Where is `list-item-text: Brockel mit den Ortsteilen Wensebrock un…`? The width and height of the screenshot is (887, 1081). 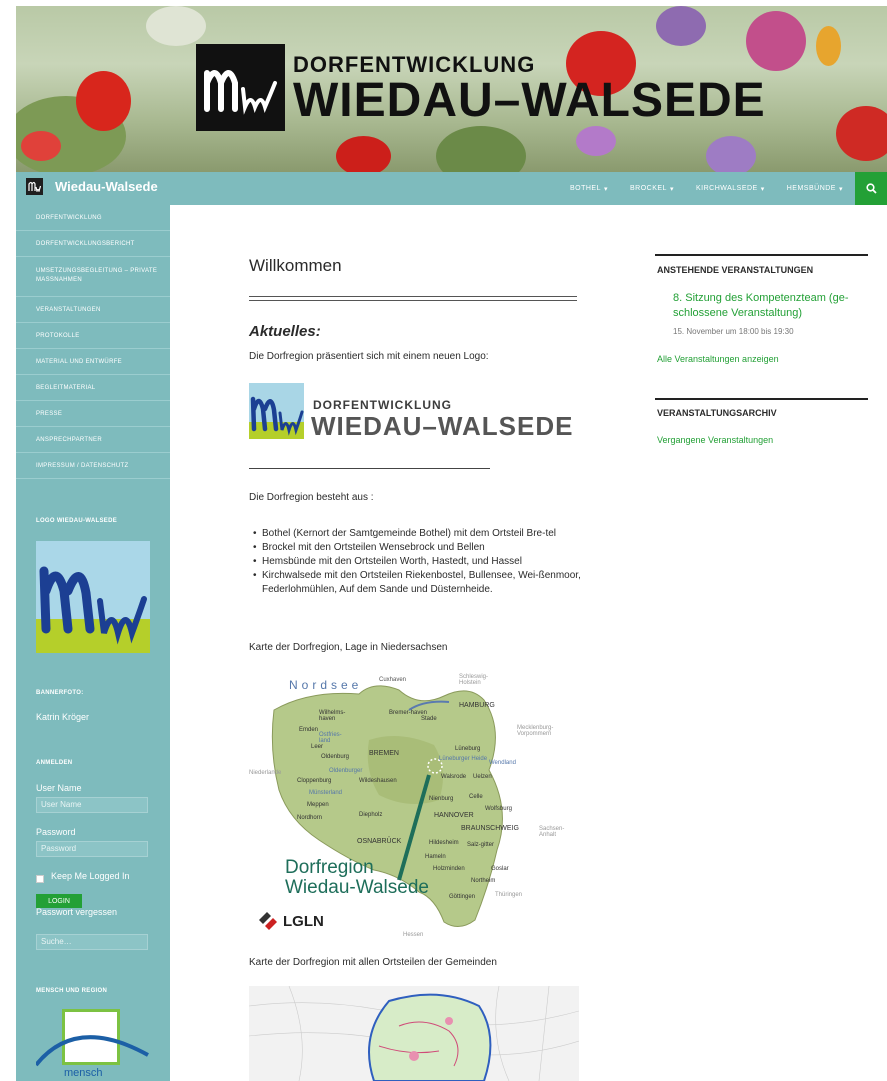 list-item-text: Brockel mit den Ortsteilen Wensebrock un… is located at coordinates (373, 547).